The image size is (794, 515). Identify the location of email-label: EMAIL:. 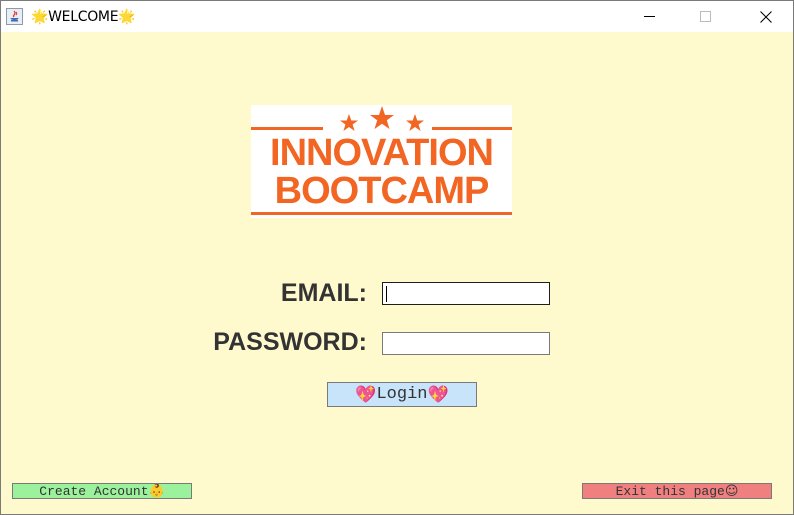
(323, 293).